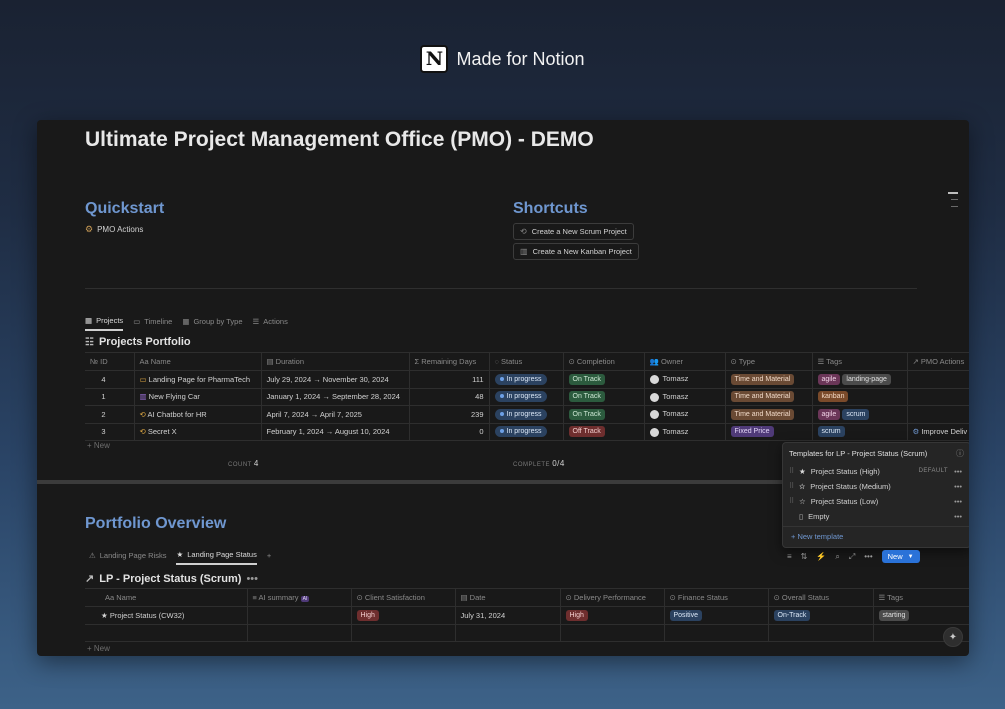 The image size is (1005, 709). Describe the element at coordinates (820, 597) in the screenshot. I see `col-overall: ⊙ Overall Status` at that location.